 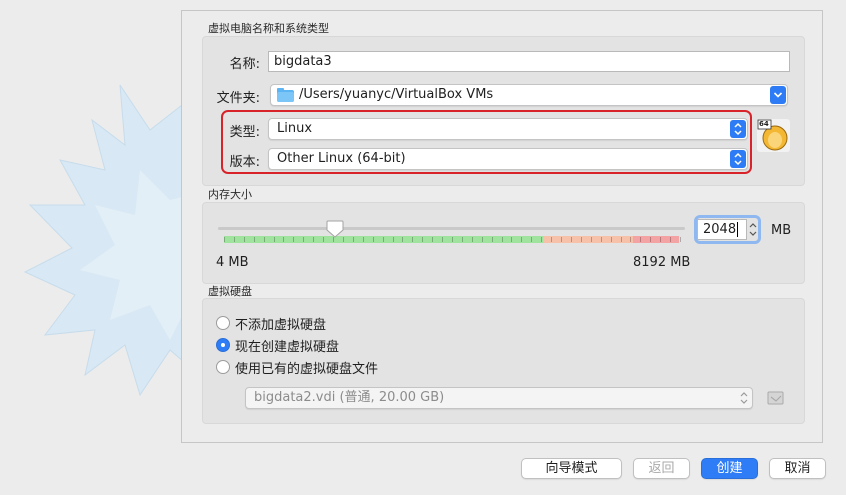 What do you see at coordinates (230, 194) in the screenshot?
I see `memory-group-title: 内存大小` at bounding box center [230, 194].